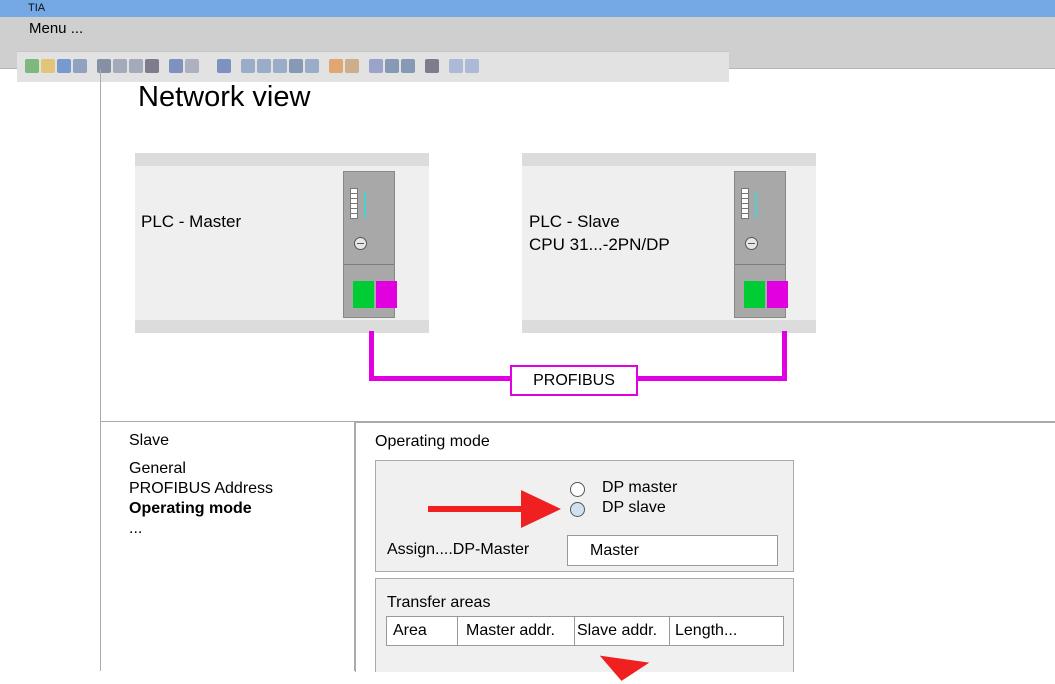 The image size is (1055, 684). Describe the element at coordinates (157, 469) in the screenshot. I see `nav-item-general: General` at that location.